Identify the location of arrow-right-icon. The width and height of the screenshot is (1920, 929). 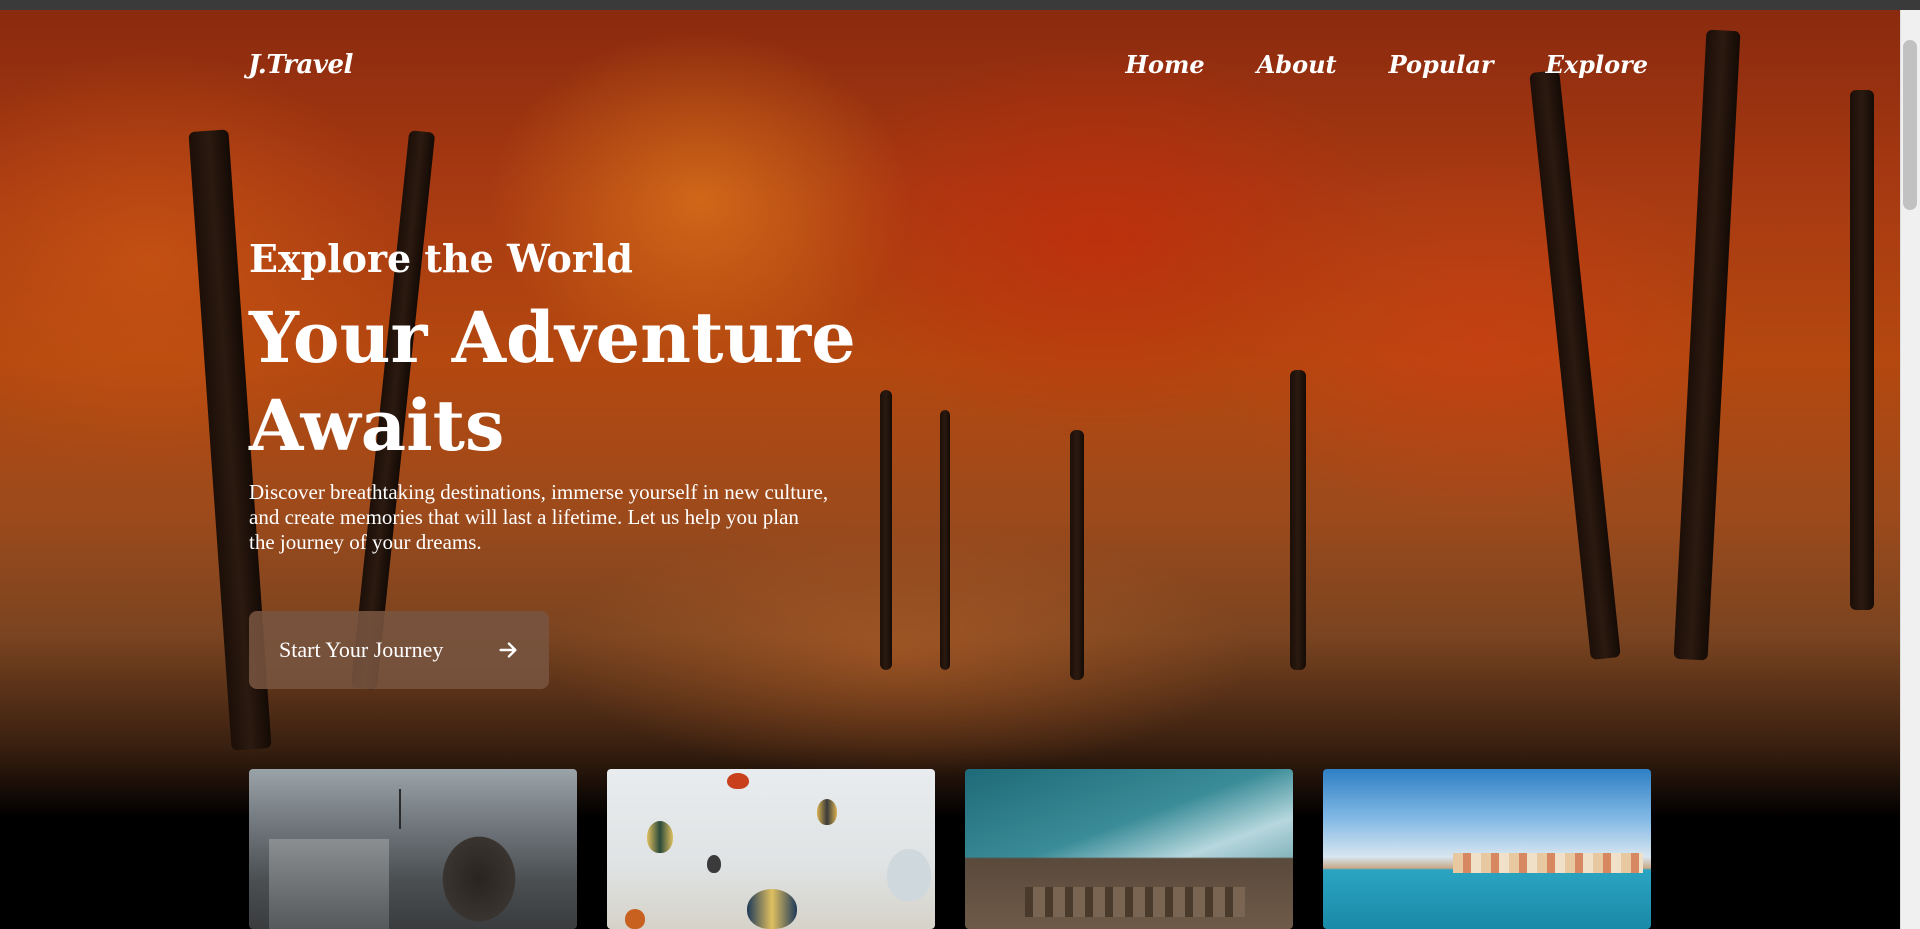
(508, 650).